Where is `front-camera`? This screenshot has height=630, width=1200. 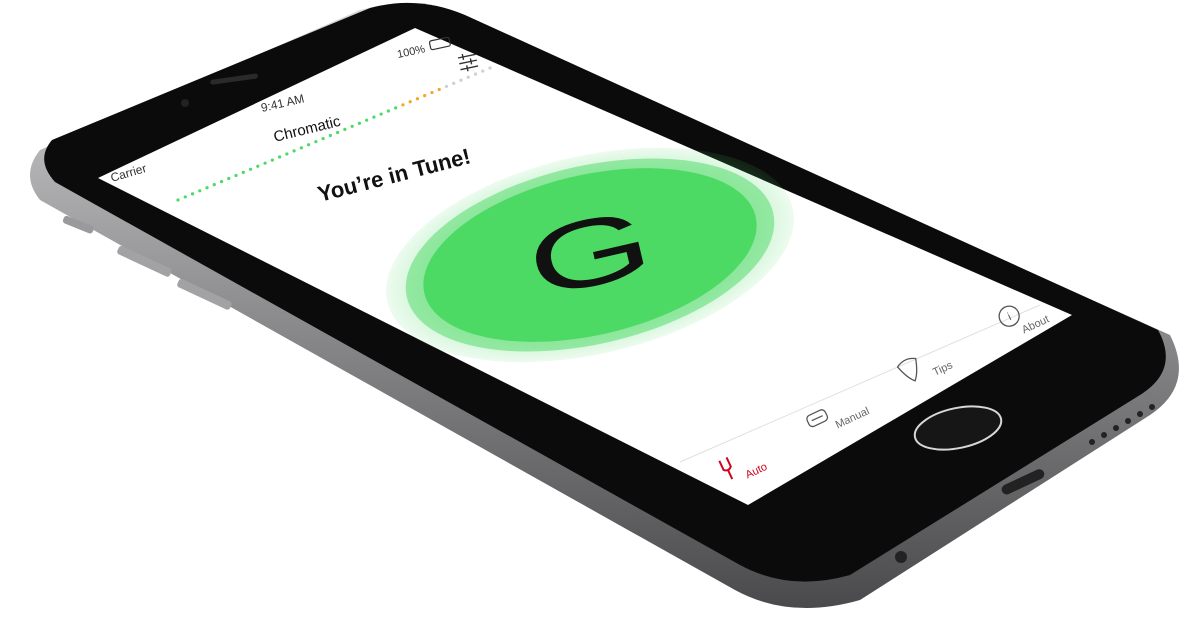 front-camera is located at coordinates (185, 103).